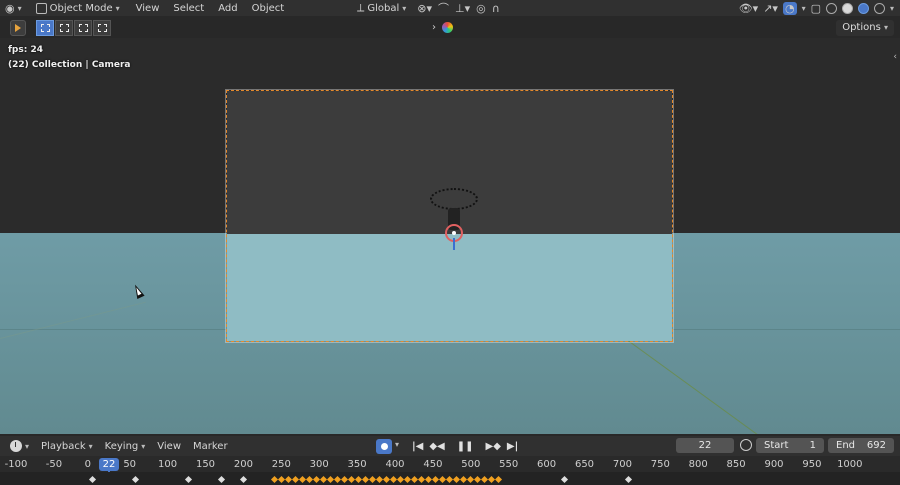 This screenshot has height=485, width=900. I want to click on select-intersect-button, so click(102, 28).